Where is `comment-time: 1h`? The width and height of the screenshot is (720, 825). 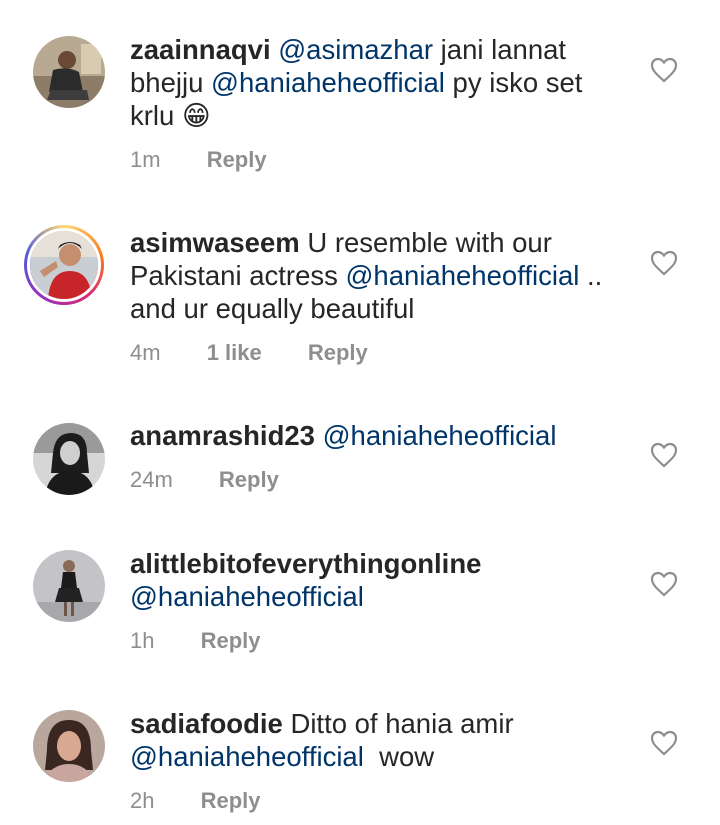 comment-time: 1h is located at coordinates (142, 640).